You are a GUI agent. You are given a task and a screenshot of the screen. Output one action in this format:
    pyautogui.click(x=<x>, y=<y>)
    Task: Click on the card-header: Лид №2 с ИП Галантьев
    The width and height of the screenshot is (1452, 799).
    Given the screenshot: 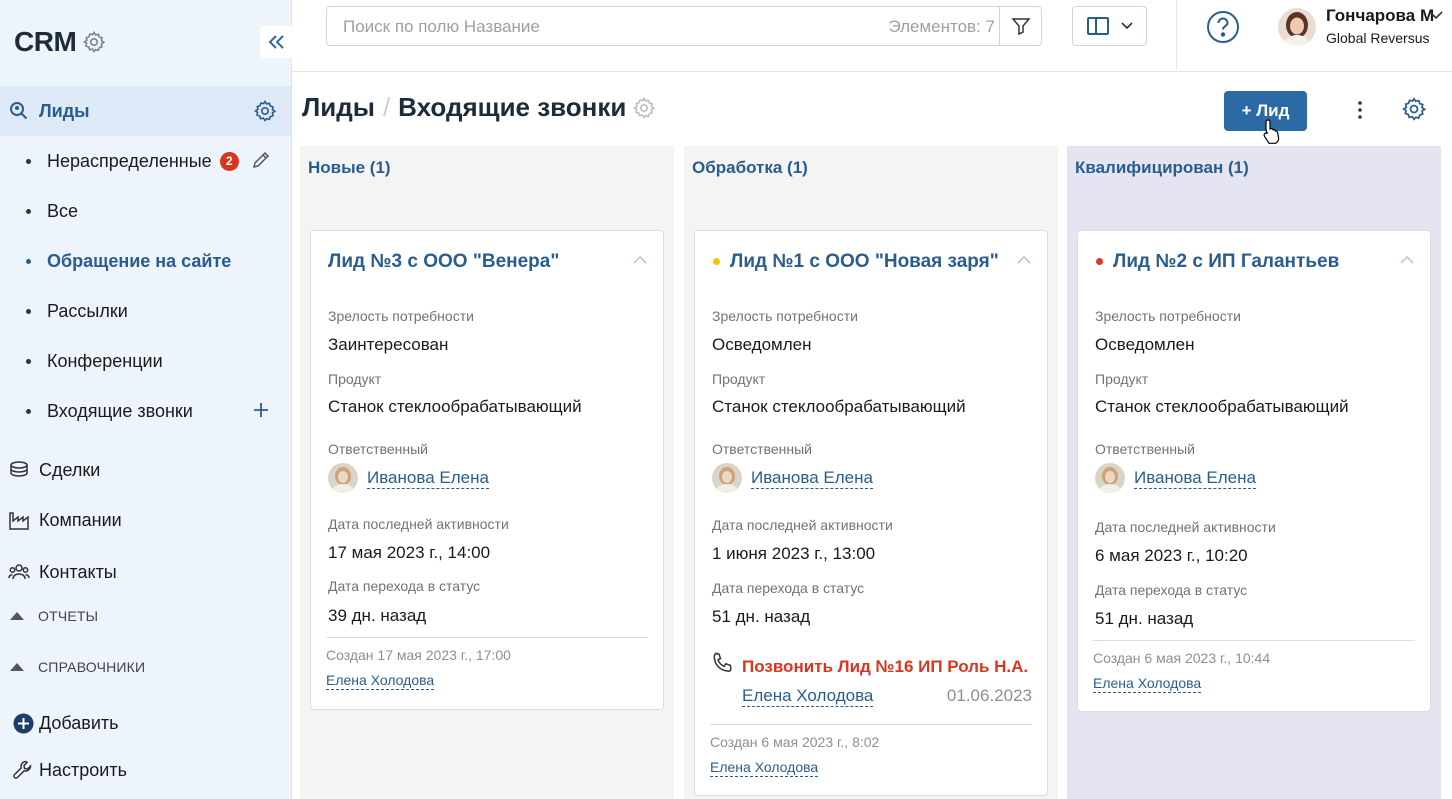 What is the action you would take?
    pyautogui.click(x=1254, y=261)
    